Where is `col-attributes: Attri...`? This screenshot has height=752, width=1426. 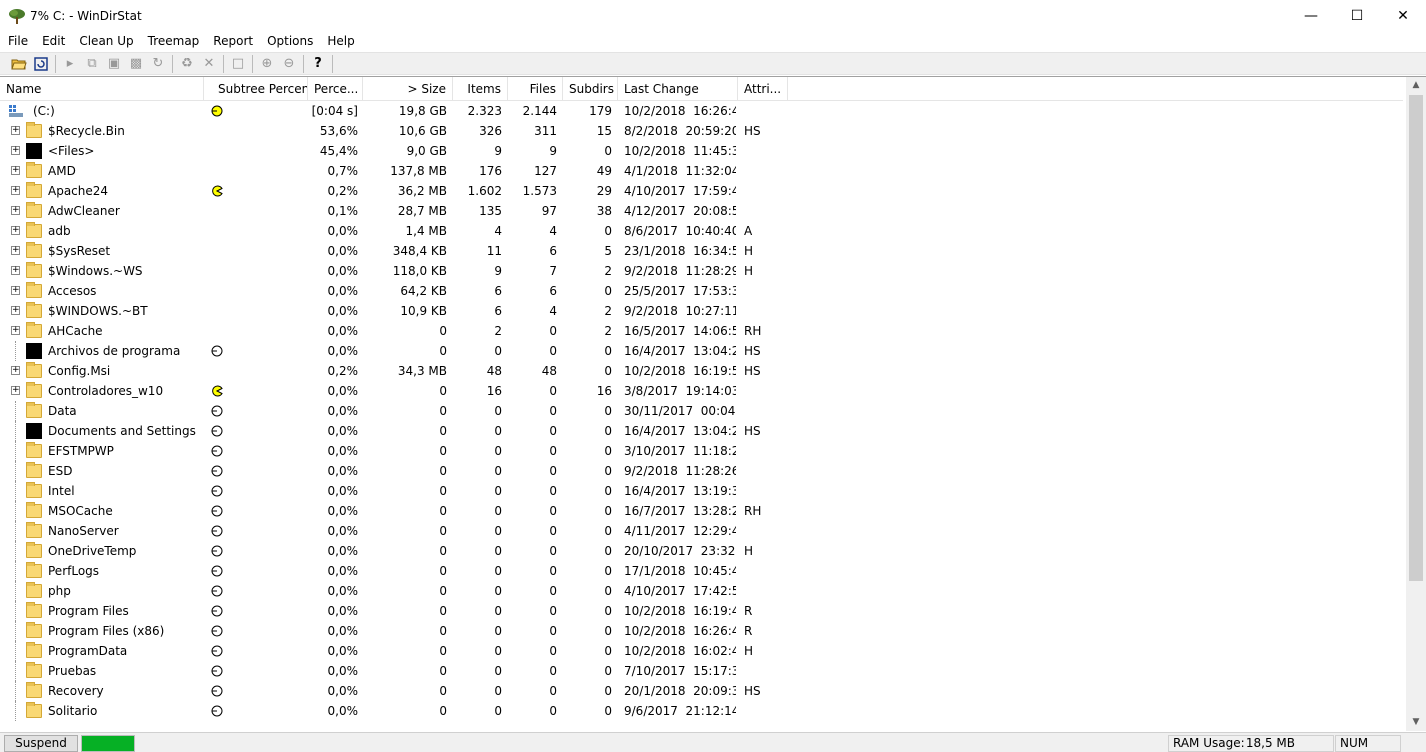
col-attributes: Attri... is located at coordinates (763, 89).